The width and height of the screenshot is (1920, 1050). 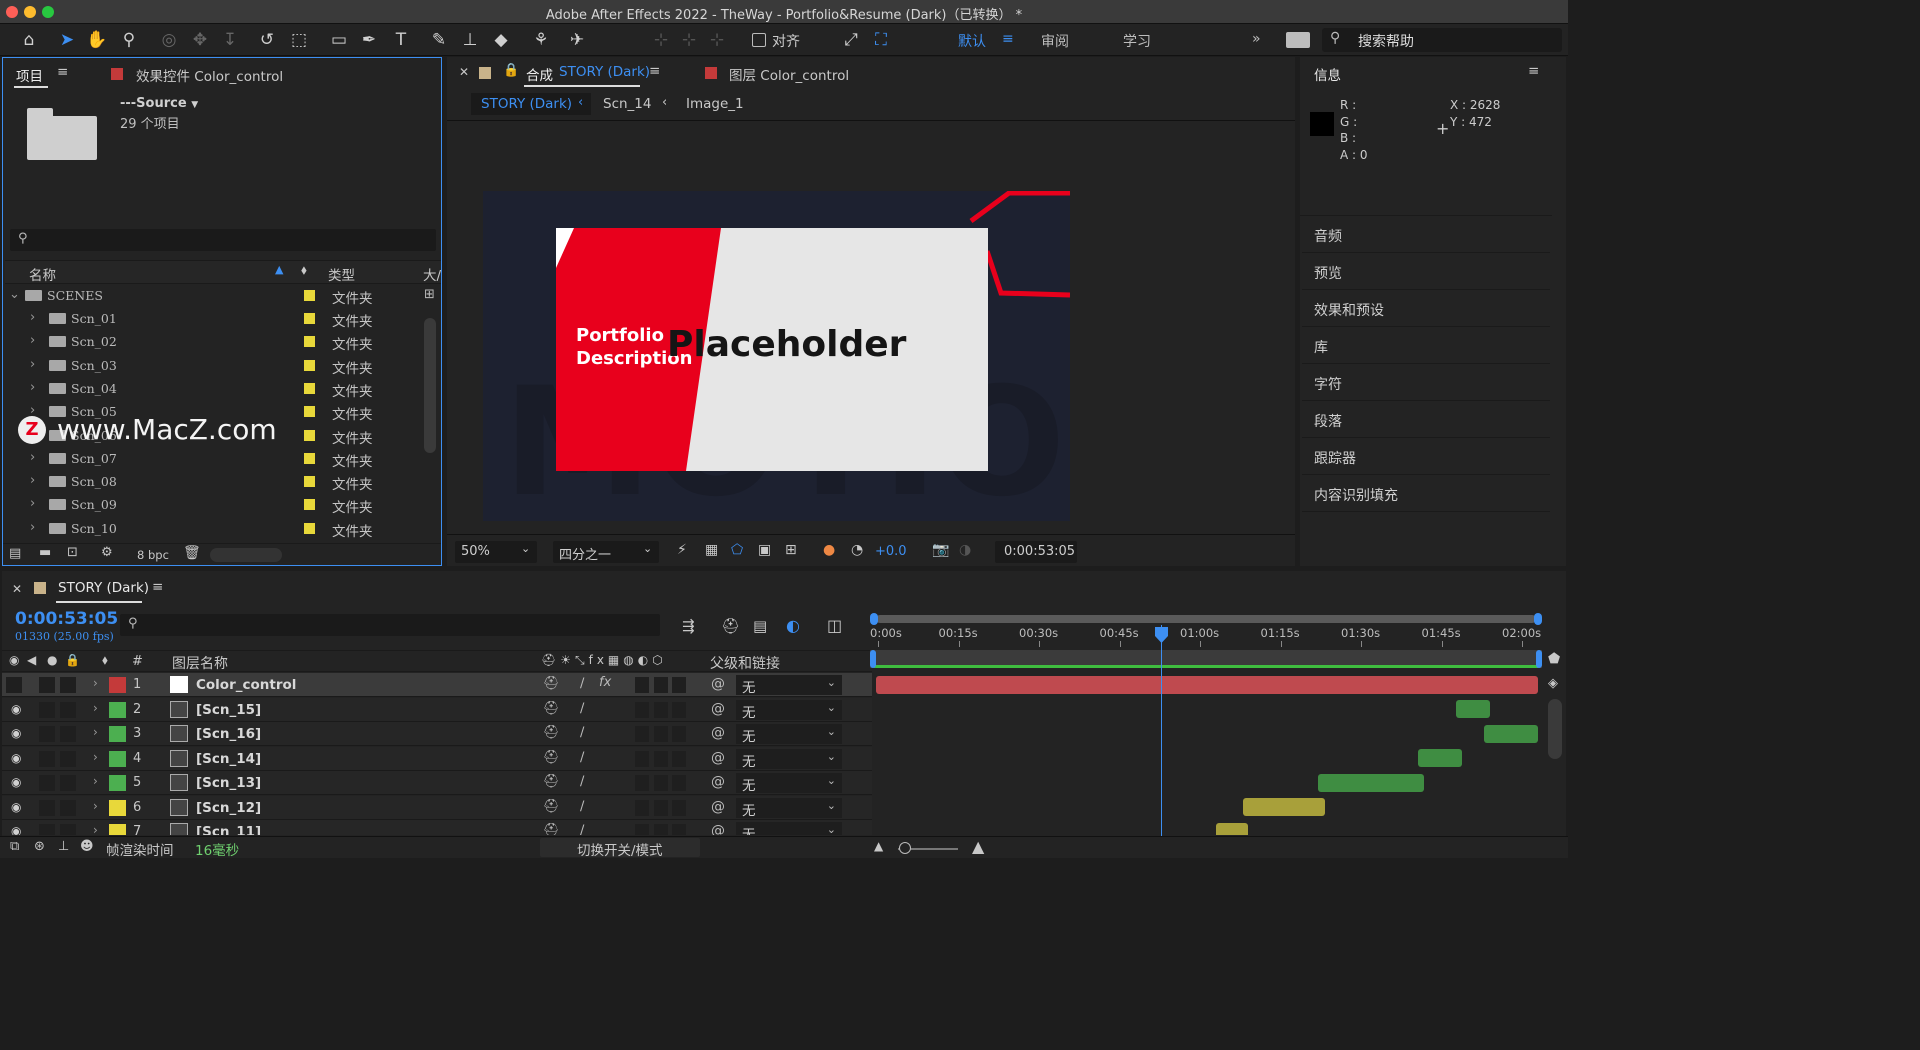 What do you see at coordinates (688, 626) in the screenshot?
I see `comp-mini-flowchart-icon: ⇶` at bounding box center [688, 626].